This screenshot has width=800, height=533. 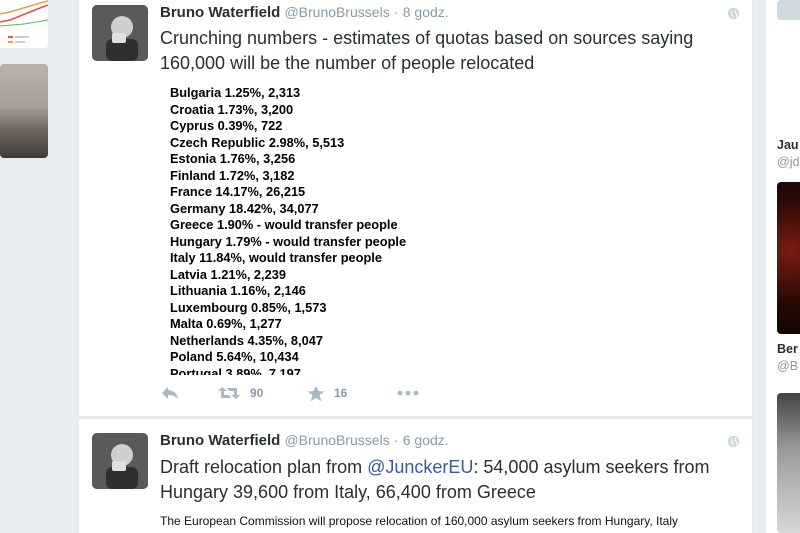 What do you see at coordinates (235, 92) in the screenshot?
I see `quota-line: Bulgaria 1.25%, 2,313` at bounding box center [235, 92].